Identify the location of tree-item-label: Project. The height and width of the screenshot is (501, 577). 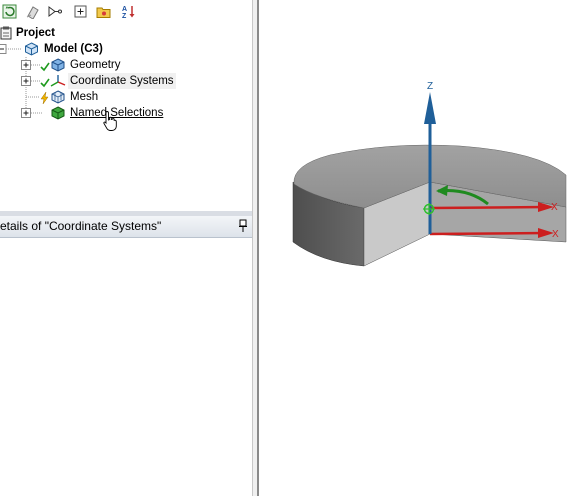
(35, 33).